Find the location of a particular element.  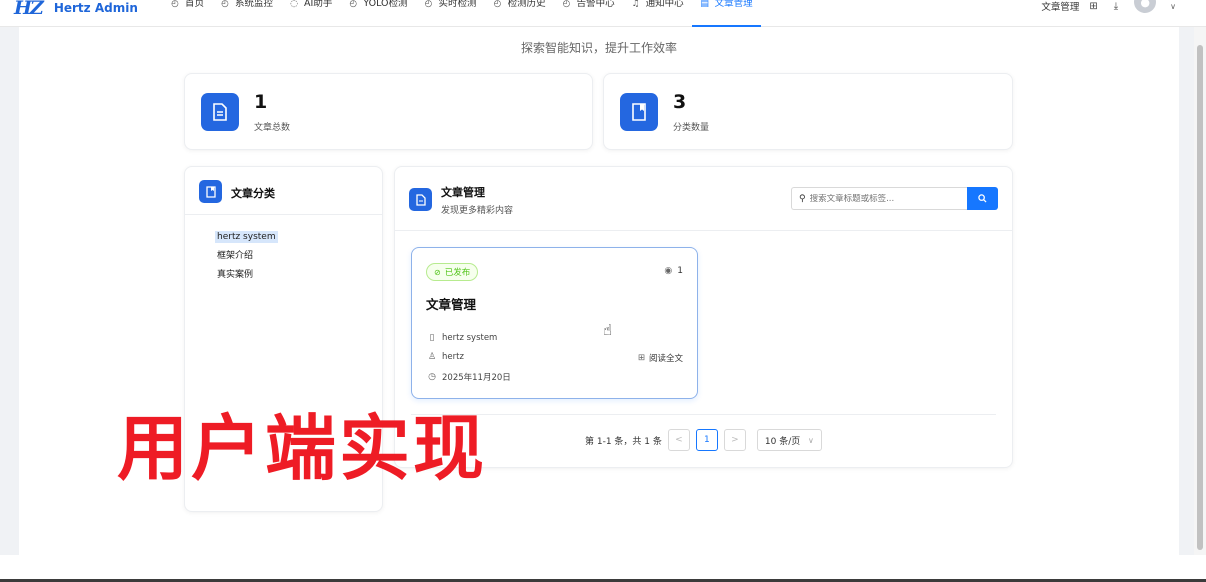

page-number: 1 is located at coordinates (707, 440).